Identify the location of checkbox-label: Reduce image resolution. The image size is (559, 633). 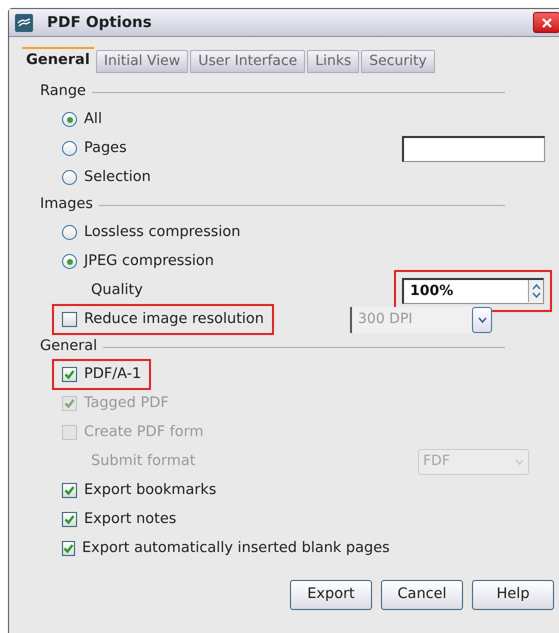
(174, 319).